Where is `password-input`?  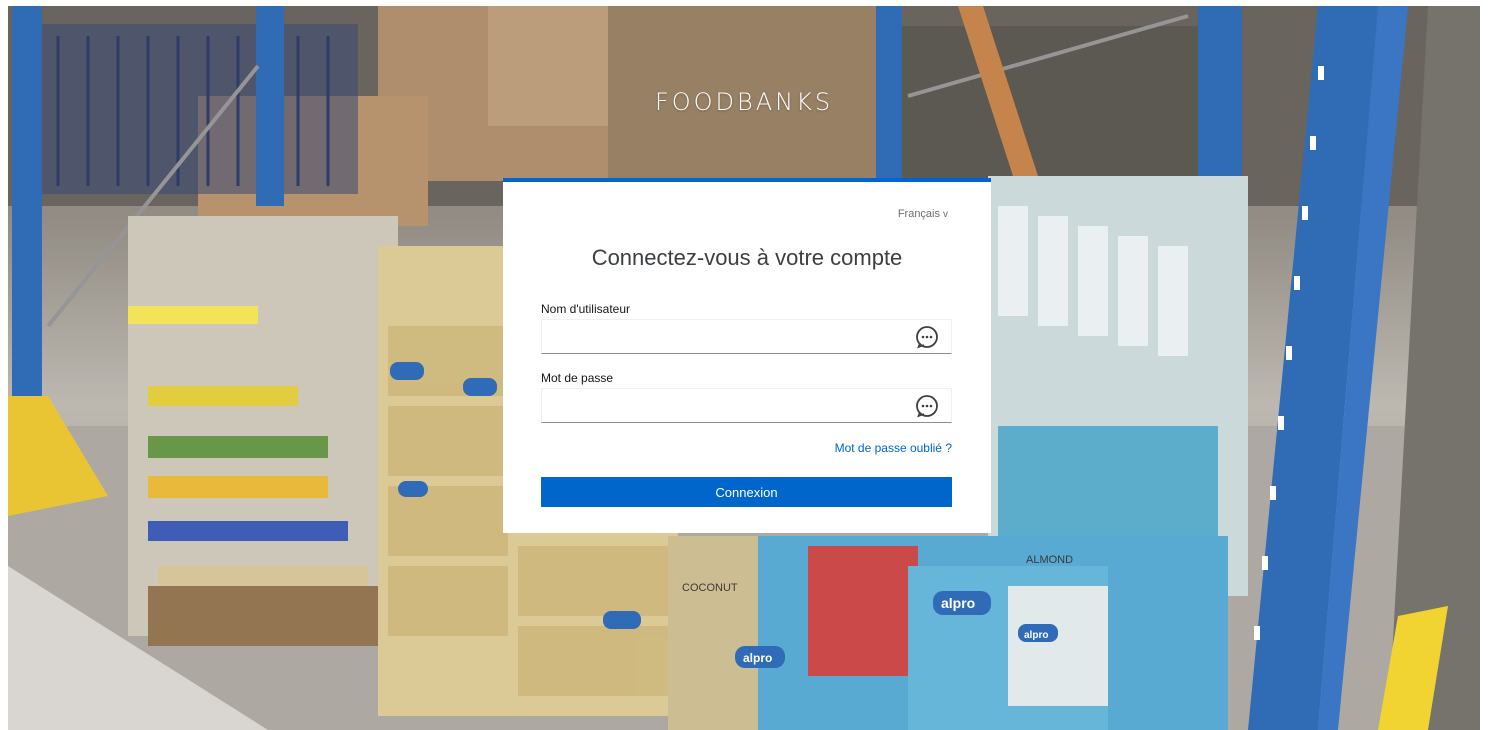
password-input is located at coordinates (730, 405).